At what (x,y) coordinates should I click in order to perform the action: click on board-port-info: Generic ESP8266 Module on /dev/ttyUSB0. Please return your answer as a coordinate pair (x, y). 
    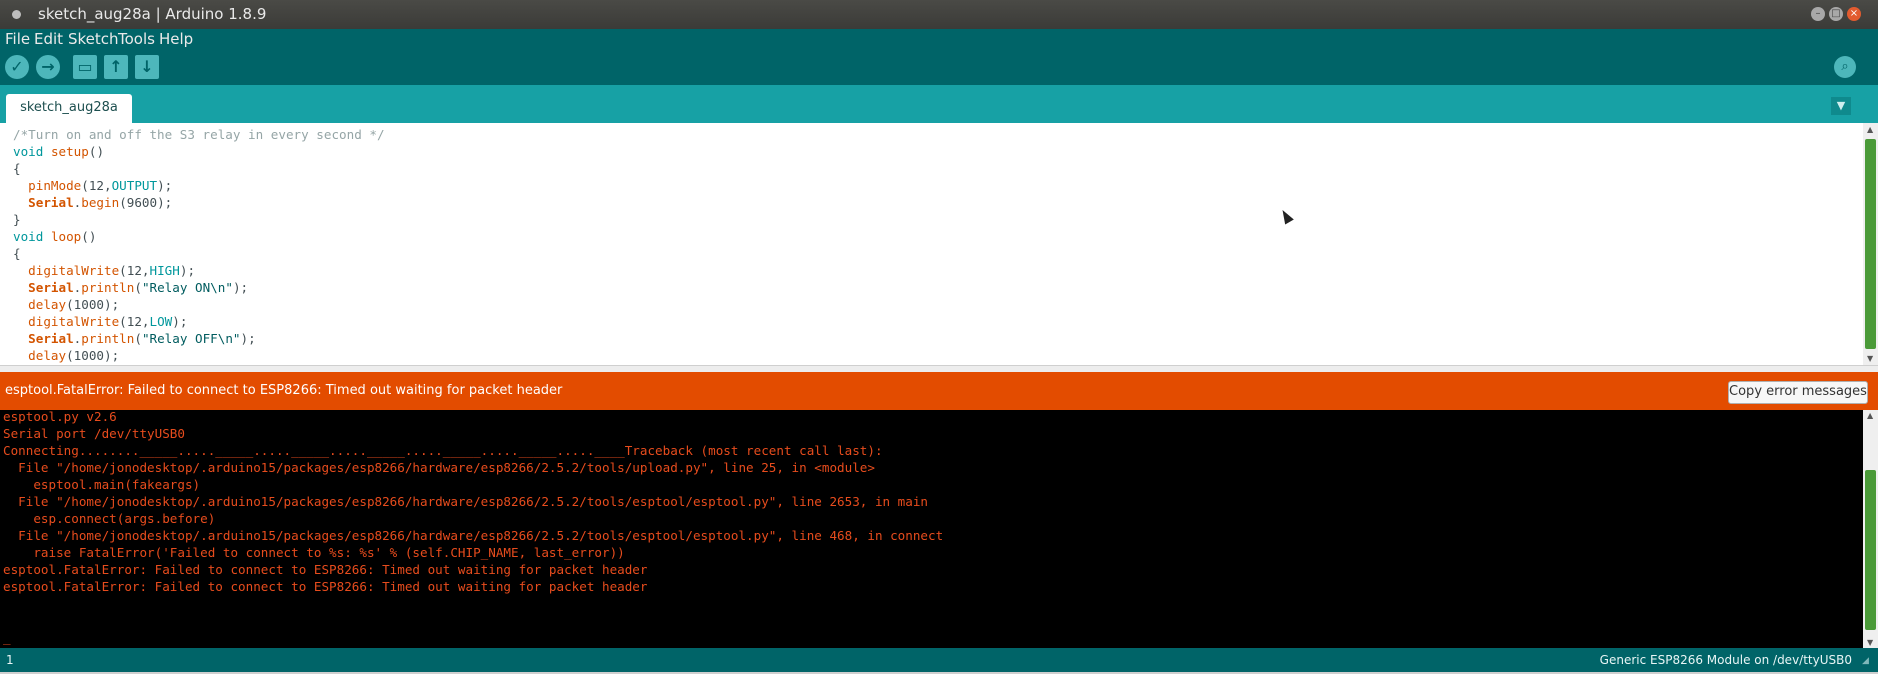
    Looking at the image, I should click on (1725, 660).